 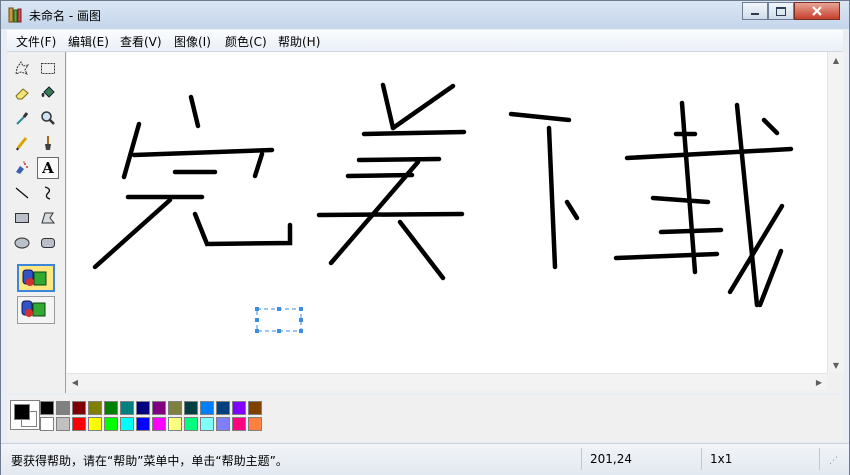 I want to click on tool-rectangle, so click(x=22, y=218).